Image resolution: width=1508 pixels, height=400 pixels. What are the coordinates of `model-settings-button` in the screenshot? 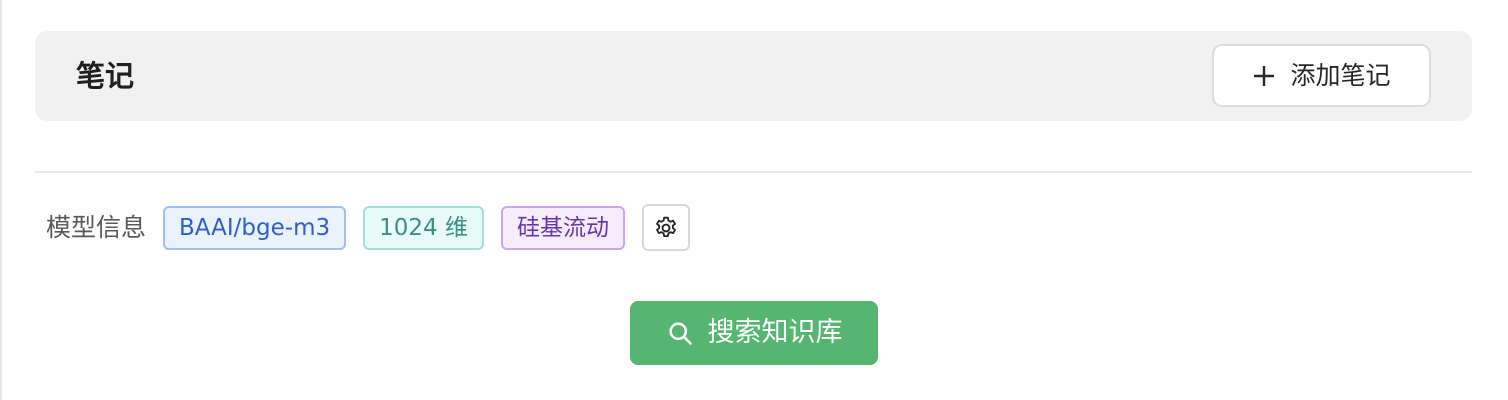 It's located at (665, 227).